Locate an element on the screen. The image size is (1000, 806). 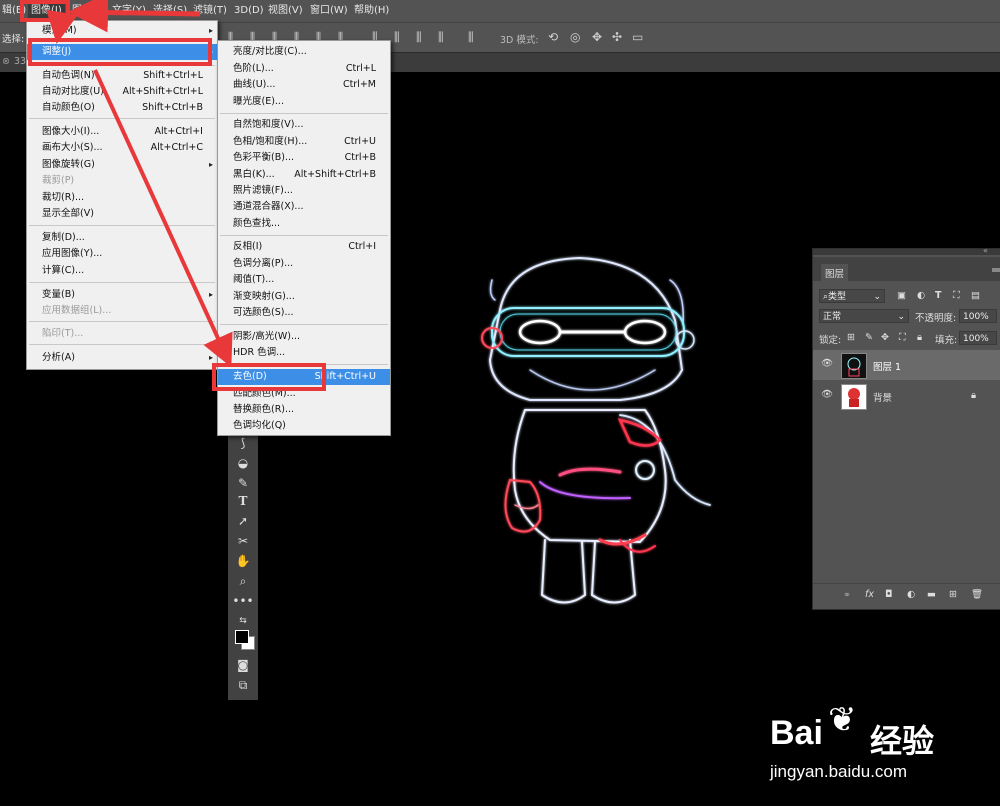
distribute-bottom-icon: ⫼ is located at coordinates (419, 37).